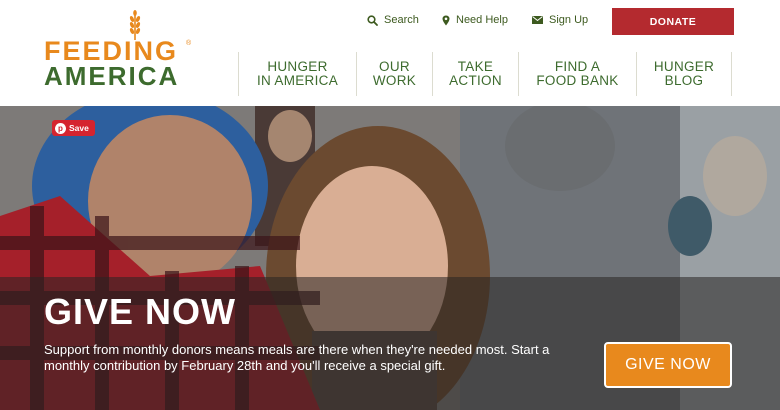 This screenshot has width=780, height=410. Describe the element at coordinates (475, 74) in the screenshot. I see `nav-item-take-action: TAKE ACTION` at that location.